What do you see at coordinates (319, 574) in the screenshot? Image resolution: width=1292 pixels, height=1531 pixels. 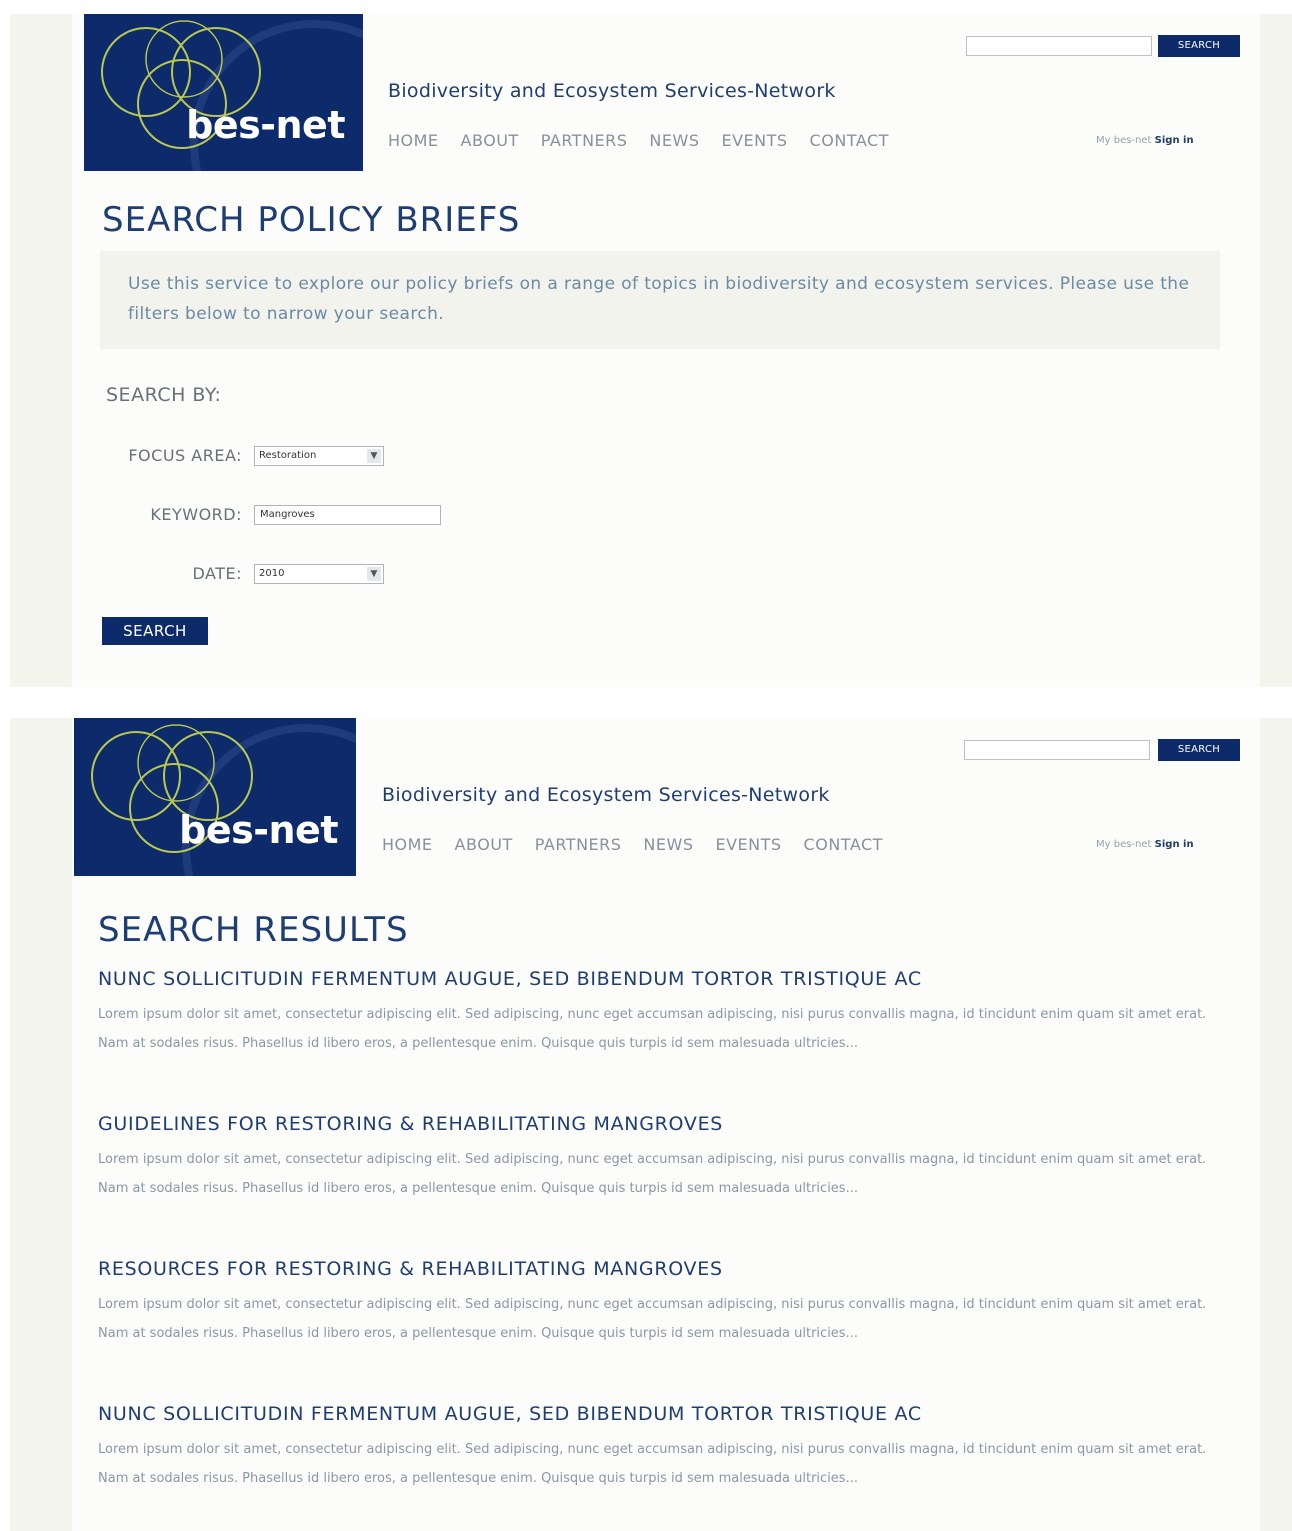 I see `date-select: 2010 ▼` at bounding box center [319, 574].